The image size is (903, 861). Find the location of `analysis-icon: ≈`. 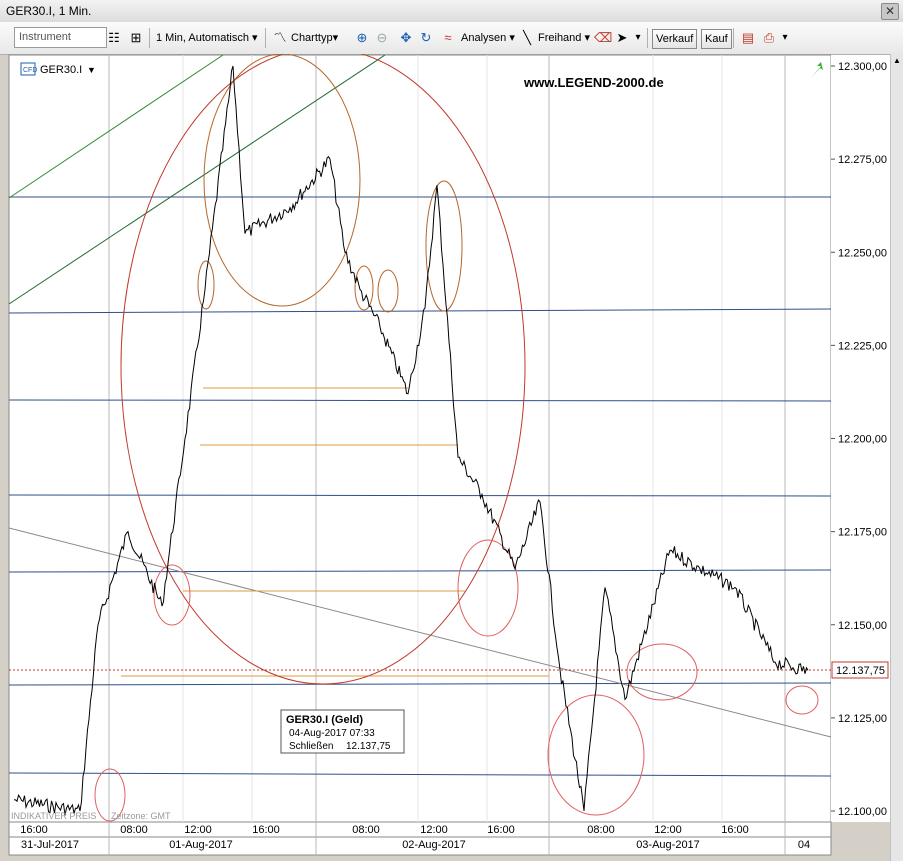

analysis-icon: ≈ is located at coordinates (448, 38).